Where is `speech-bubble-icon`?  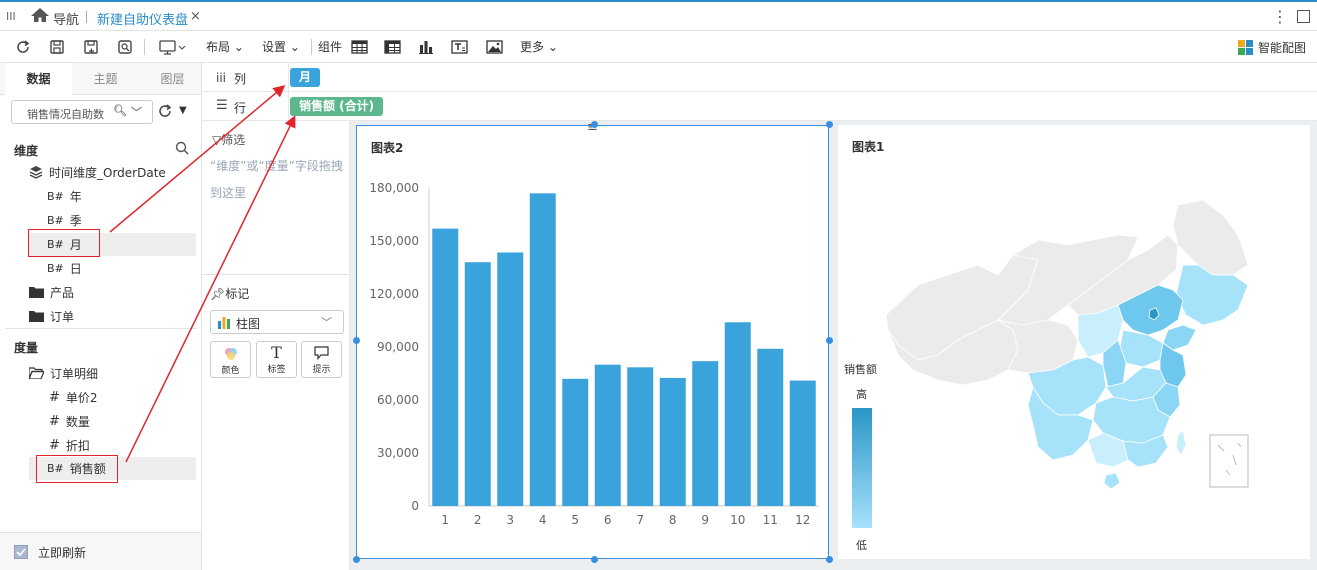
speech-bubble-icon is located at coordinates (321, 353).